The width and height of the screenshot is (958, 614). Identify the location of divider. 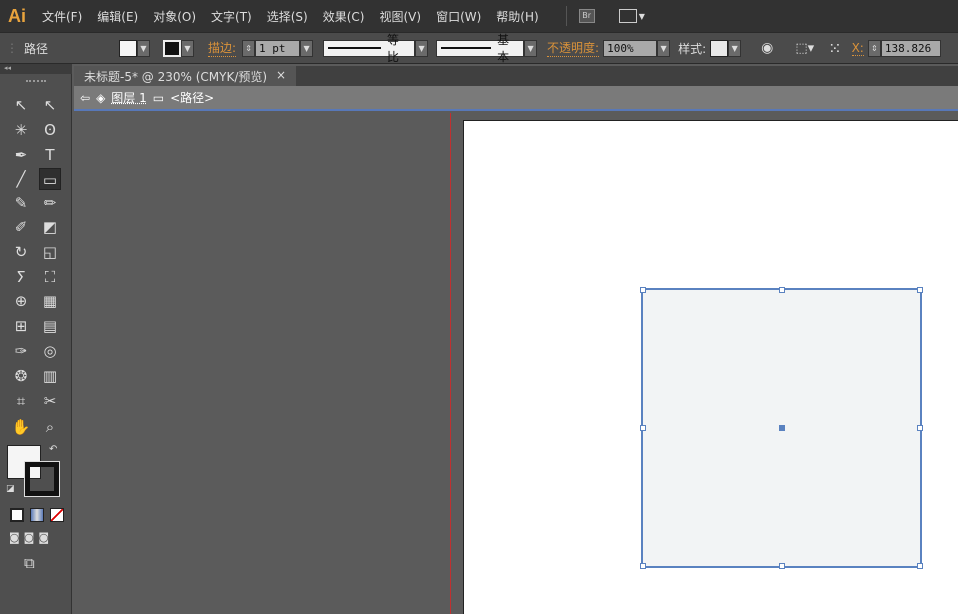
(566, 16).